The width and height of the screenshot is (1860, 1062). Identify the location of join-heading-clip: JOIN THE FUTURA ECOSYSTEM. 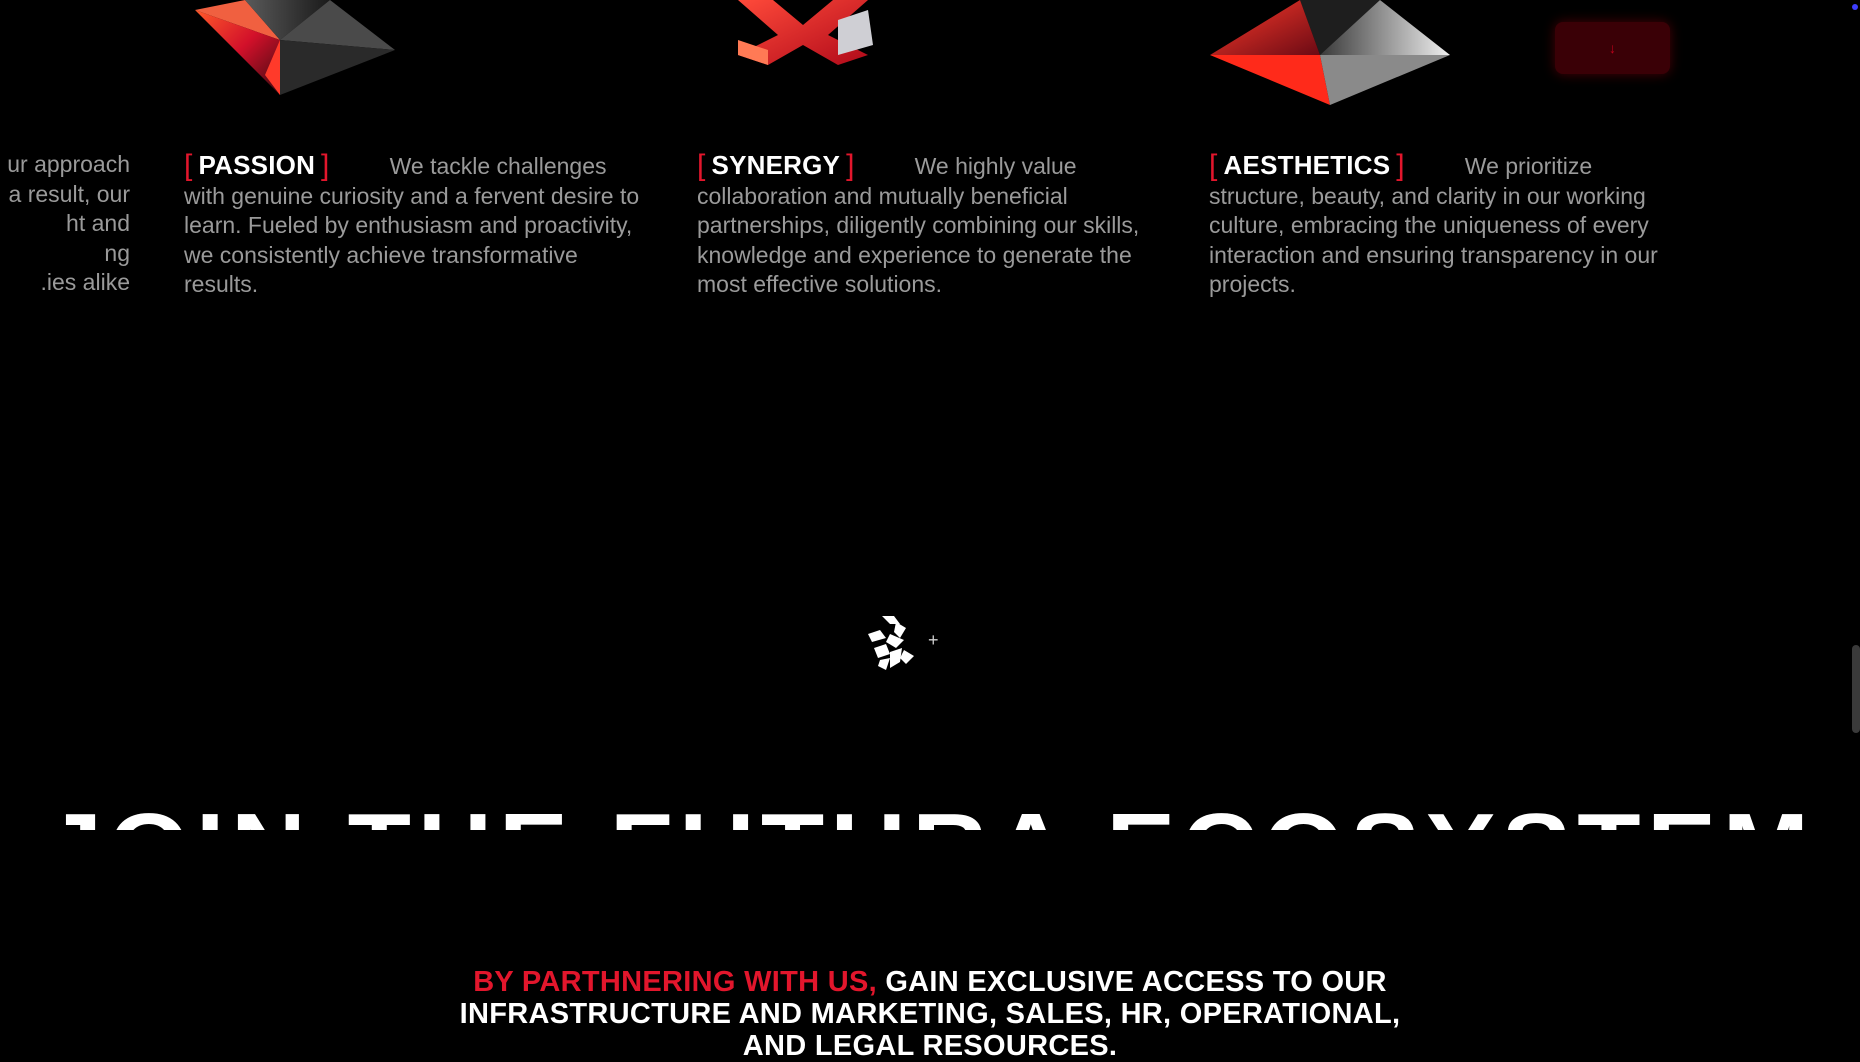
(930, 805).